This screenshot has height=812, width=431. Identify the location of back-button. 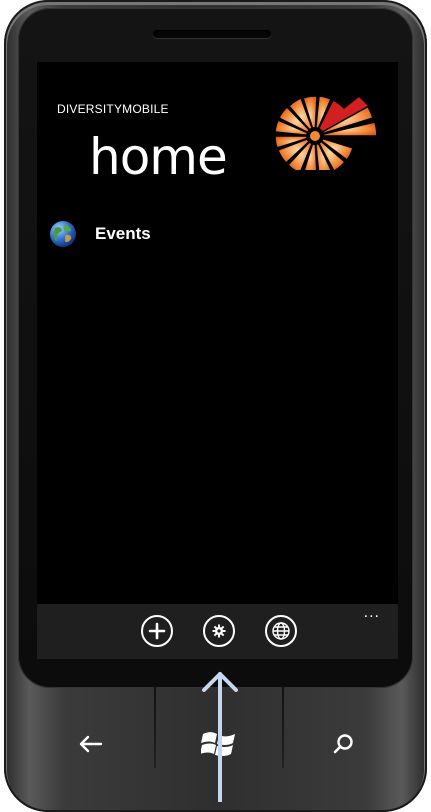
(90, 744).